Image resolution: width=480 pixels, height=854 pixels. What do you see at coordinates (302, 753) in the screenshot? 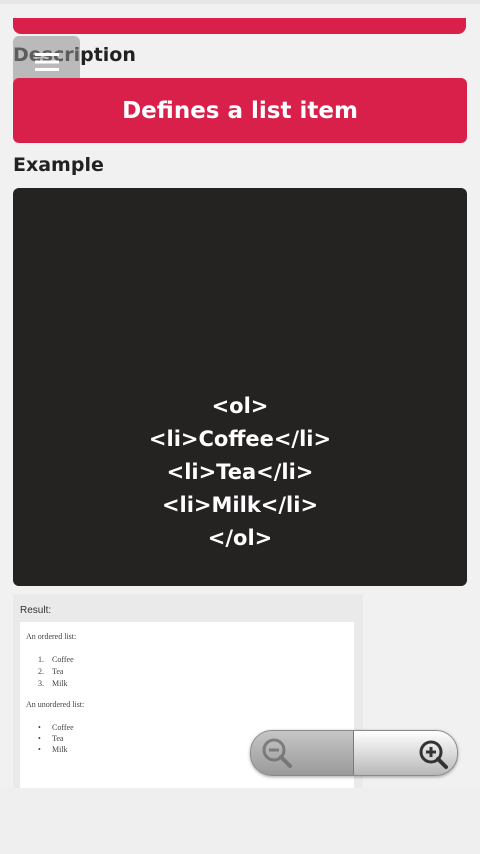
I see `zoom-out-button` at bounding box center [302, 753].